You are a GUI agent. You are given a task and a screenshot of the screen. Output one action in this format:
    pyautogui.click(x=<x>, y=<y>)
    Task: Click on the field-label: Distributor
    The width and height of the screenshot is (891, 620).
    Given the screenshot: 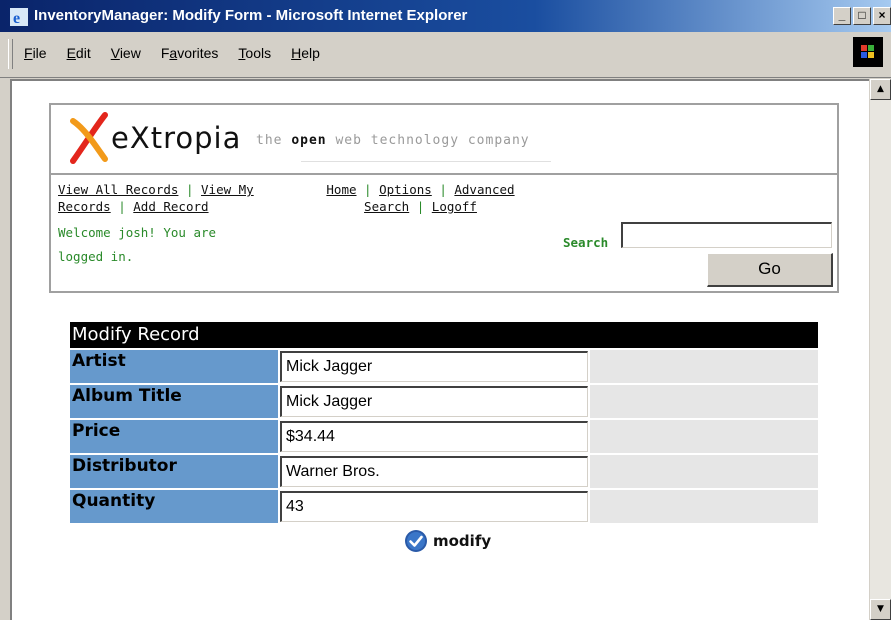 What is the action you would take?
    pyautogui.click(x=174, y=471)
    